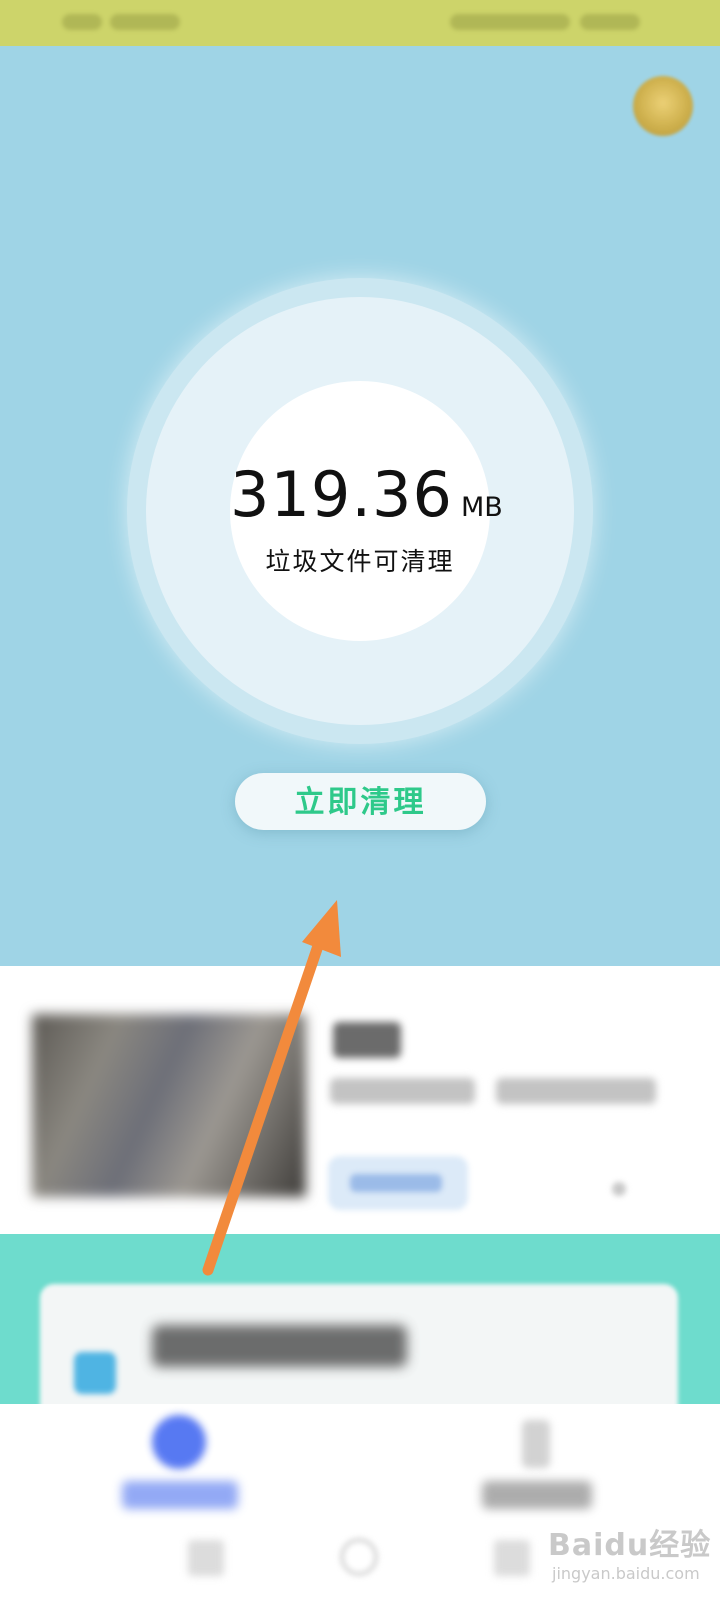  Describe the element at coordinates (396, 1183) in the screenshot. I see `news-action-label-blurred` at that location.